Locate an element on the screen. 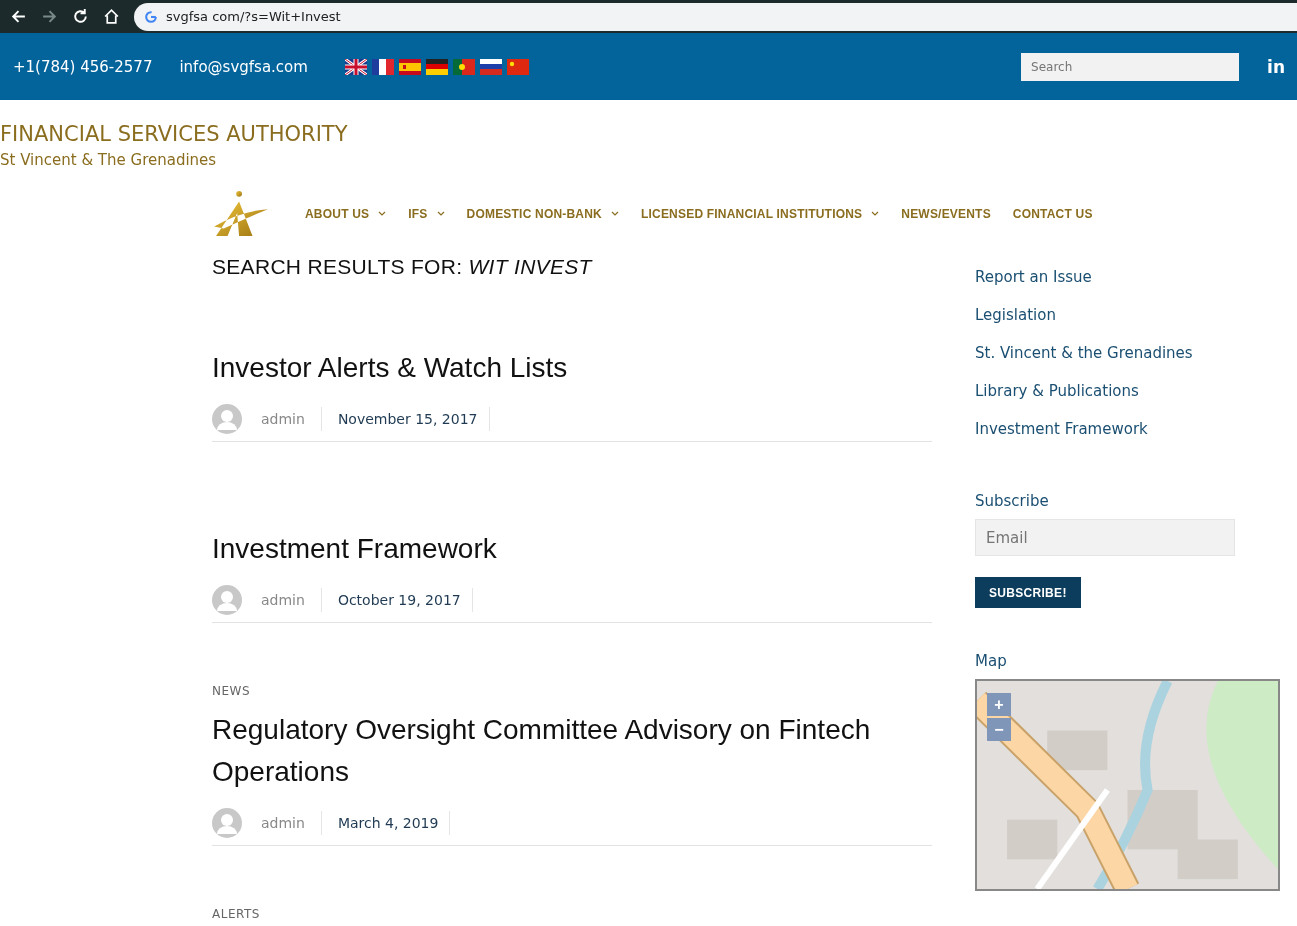 The width and height of the screenshot is (1297, 926). category-label: ALERTS is located at coordinates (236, 914).